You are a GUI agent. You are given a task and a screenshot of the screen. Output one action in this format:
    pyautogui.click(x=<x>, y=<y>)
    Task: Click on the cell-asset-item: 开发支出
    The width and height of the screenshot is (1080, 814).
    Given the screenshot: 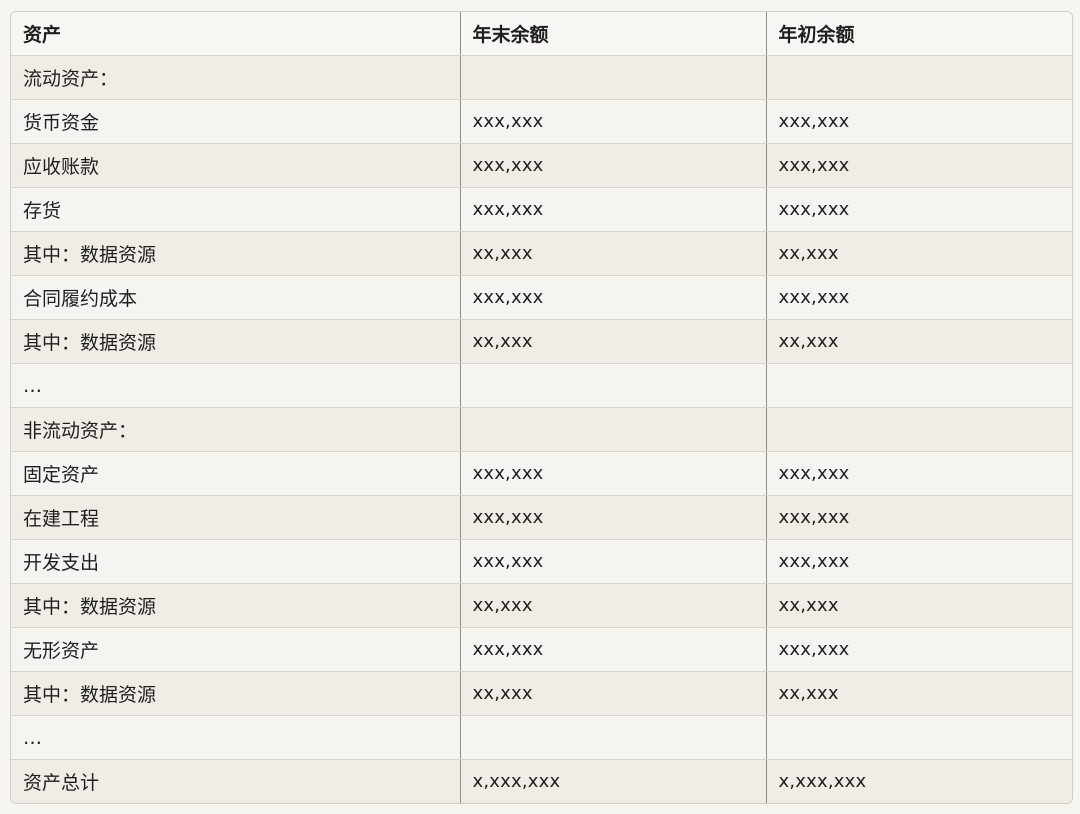 What is the action you would take?
    pyautogui.click(x=235, y=561)
    